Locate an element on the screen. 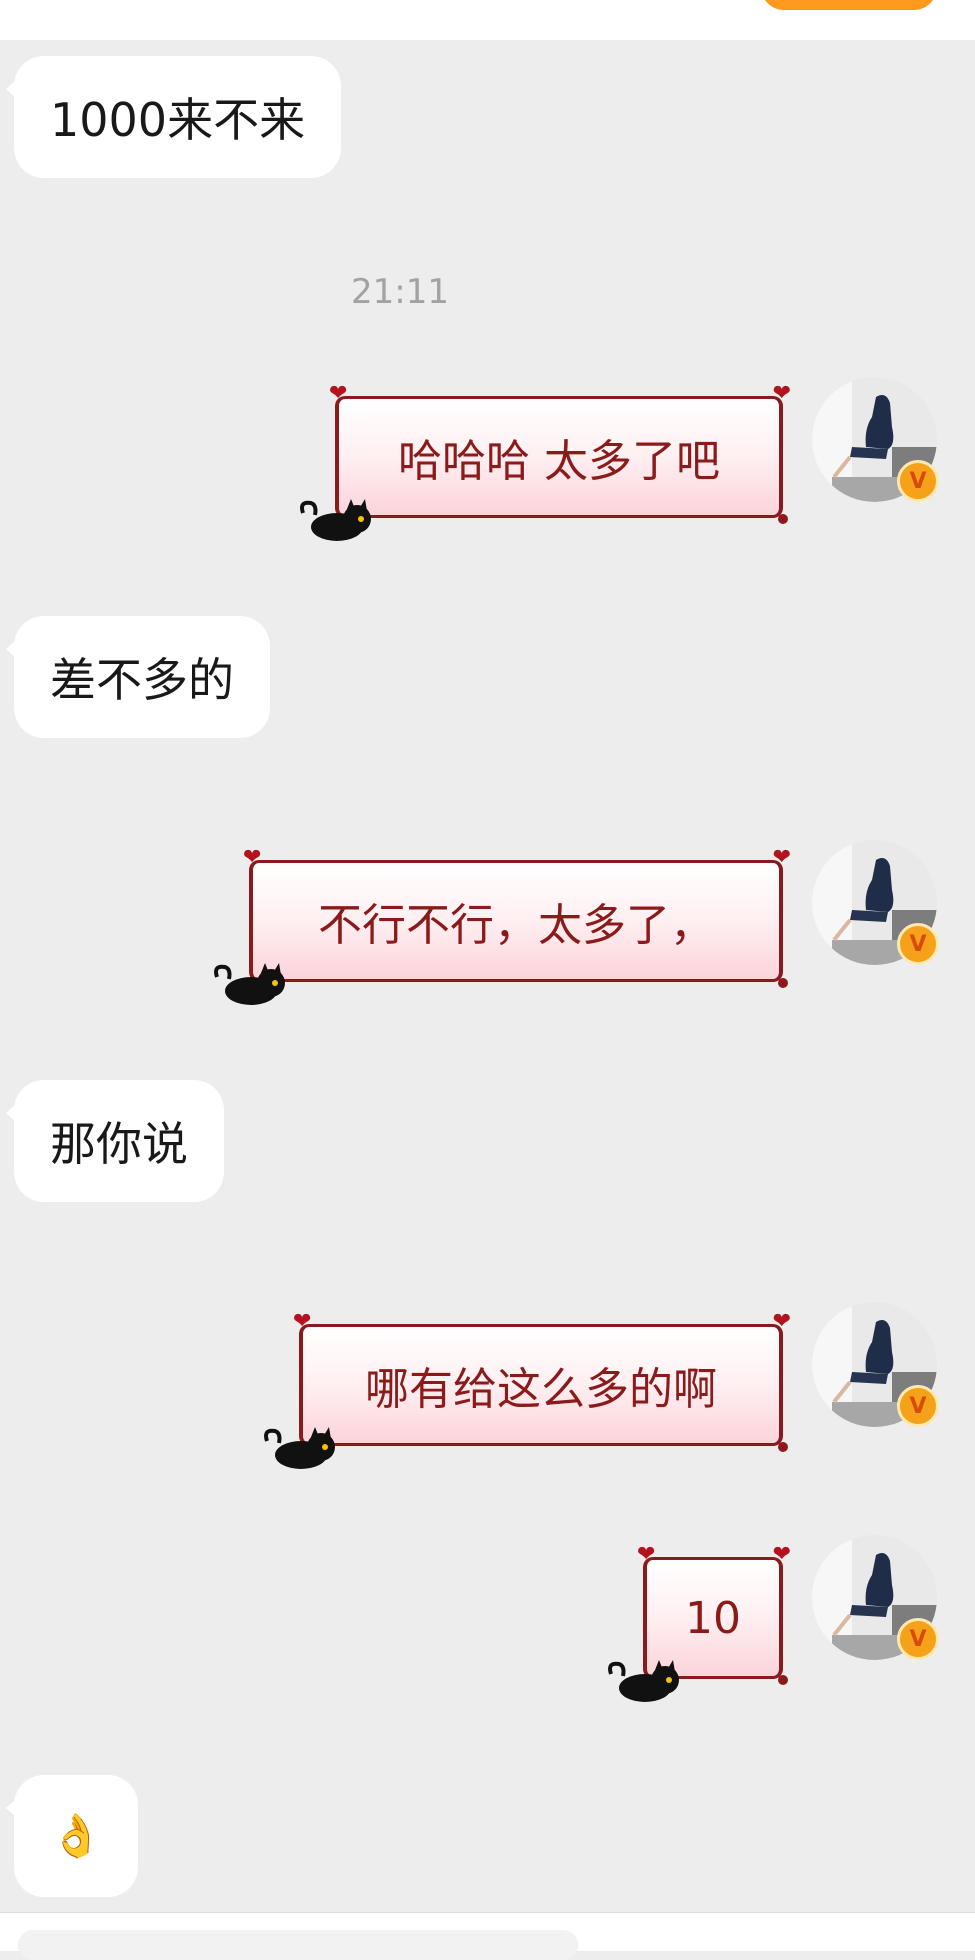 The image size is (975, 1960). message-timestamp: 21:11 is located at coordinates (400, 292).